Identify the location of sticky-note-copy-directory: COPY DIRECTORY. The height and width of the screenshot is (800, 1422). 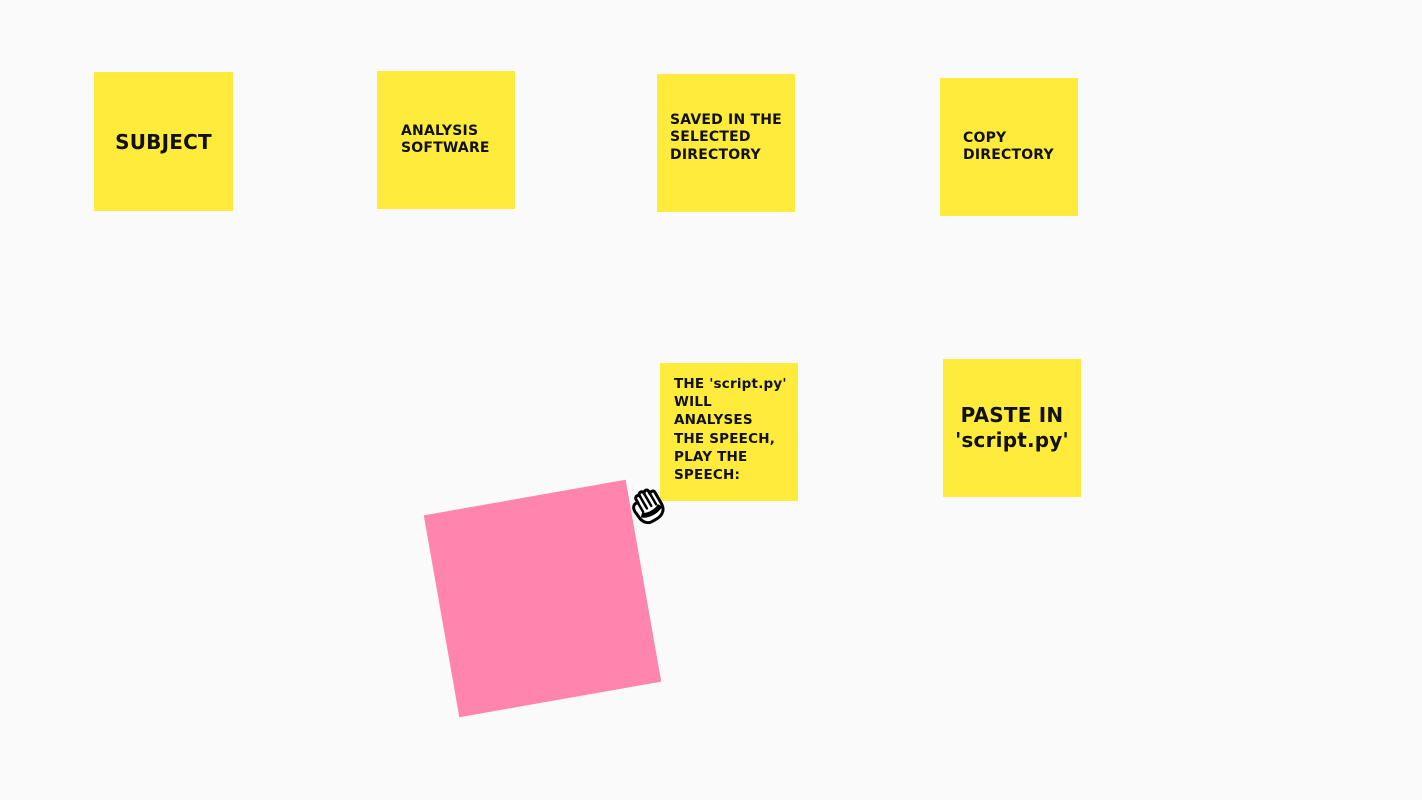
(1009, 147).